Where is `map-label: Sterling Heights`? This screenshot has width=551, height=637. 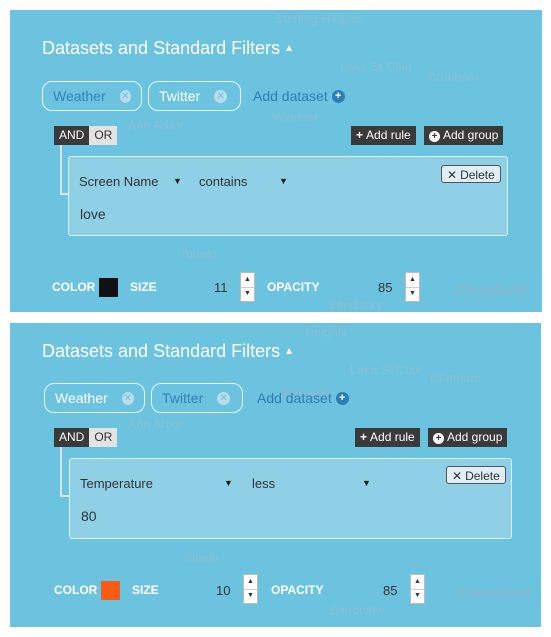
map-label: Sterling Heights is located at coordinates (320, 19).